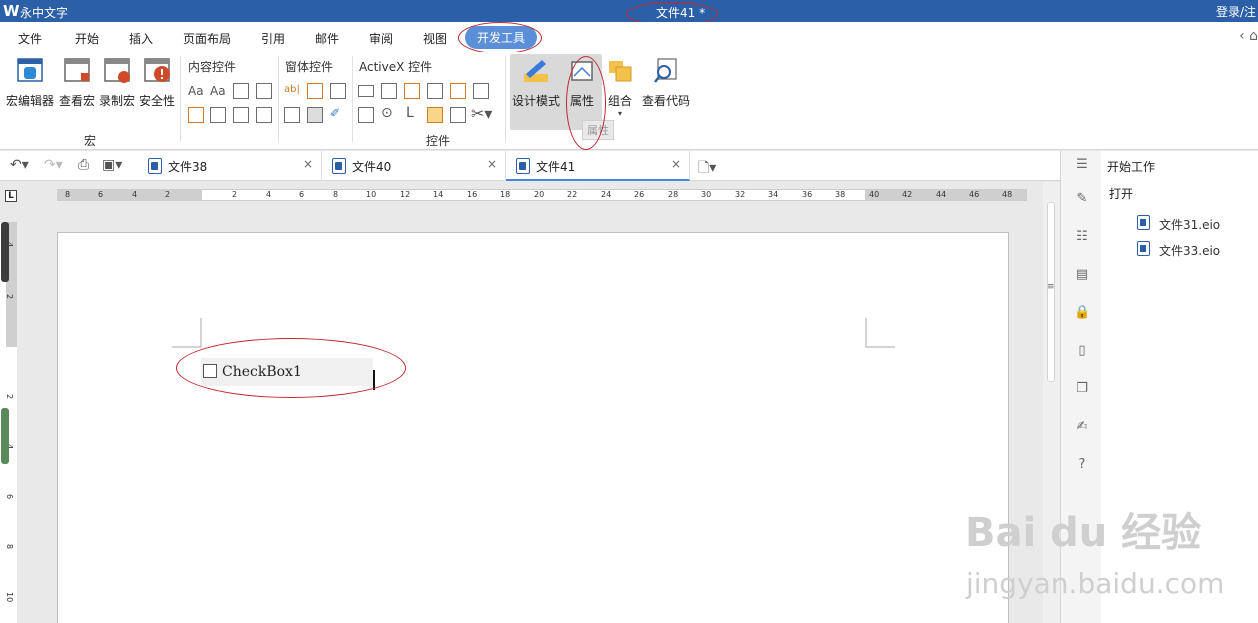 The height and width of the screenshot is (623, 1258). What do you see at coordinates (389, 91) in the screenshot?
I see `activex-combobox-icon` at bounding box center [389, 91].